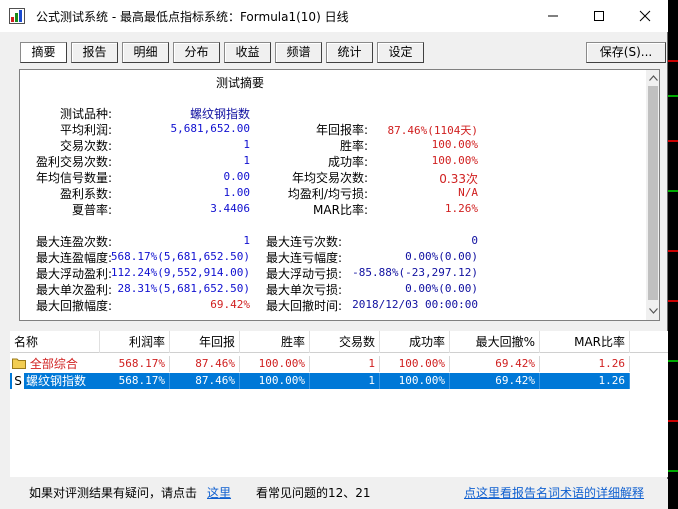 The width and height of the screenshot is (678, 509). I want to click on value-annual-return: 87.46%(1104天), so click(432, 130).